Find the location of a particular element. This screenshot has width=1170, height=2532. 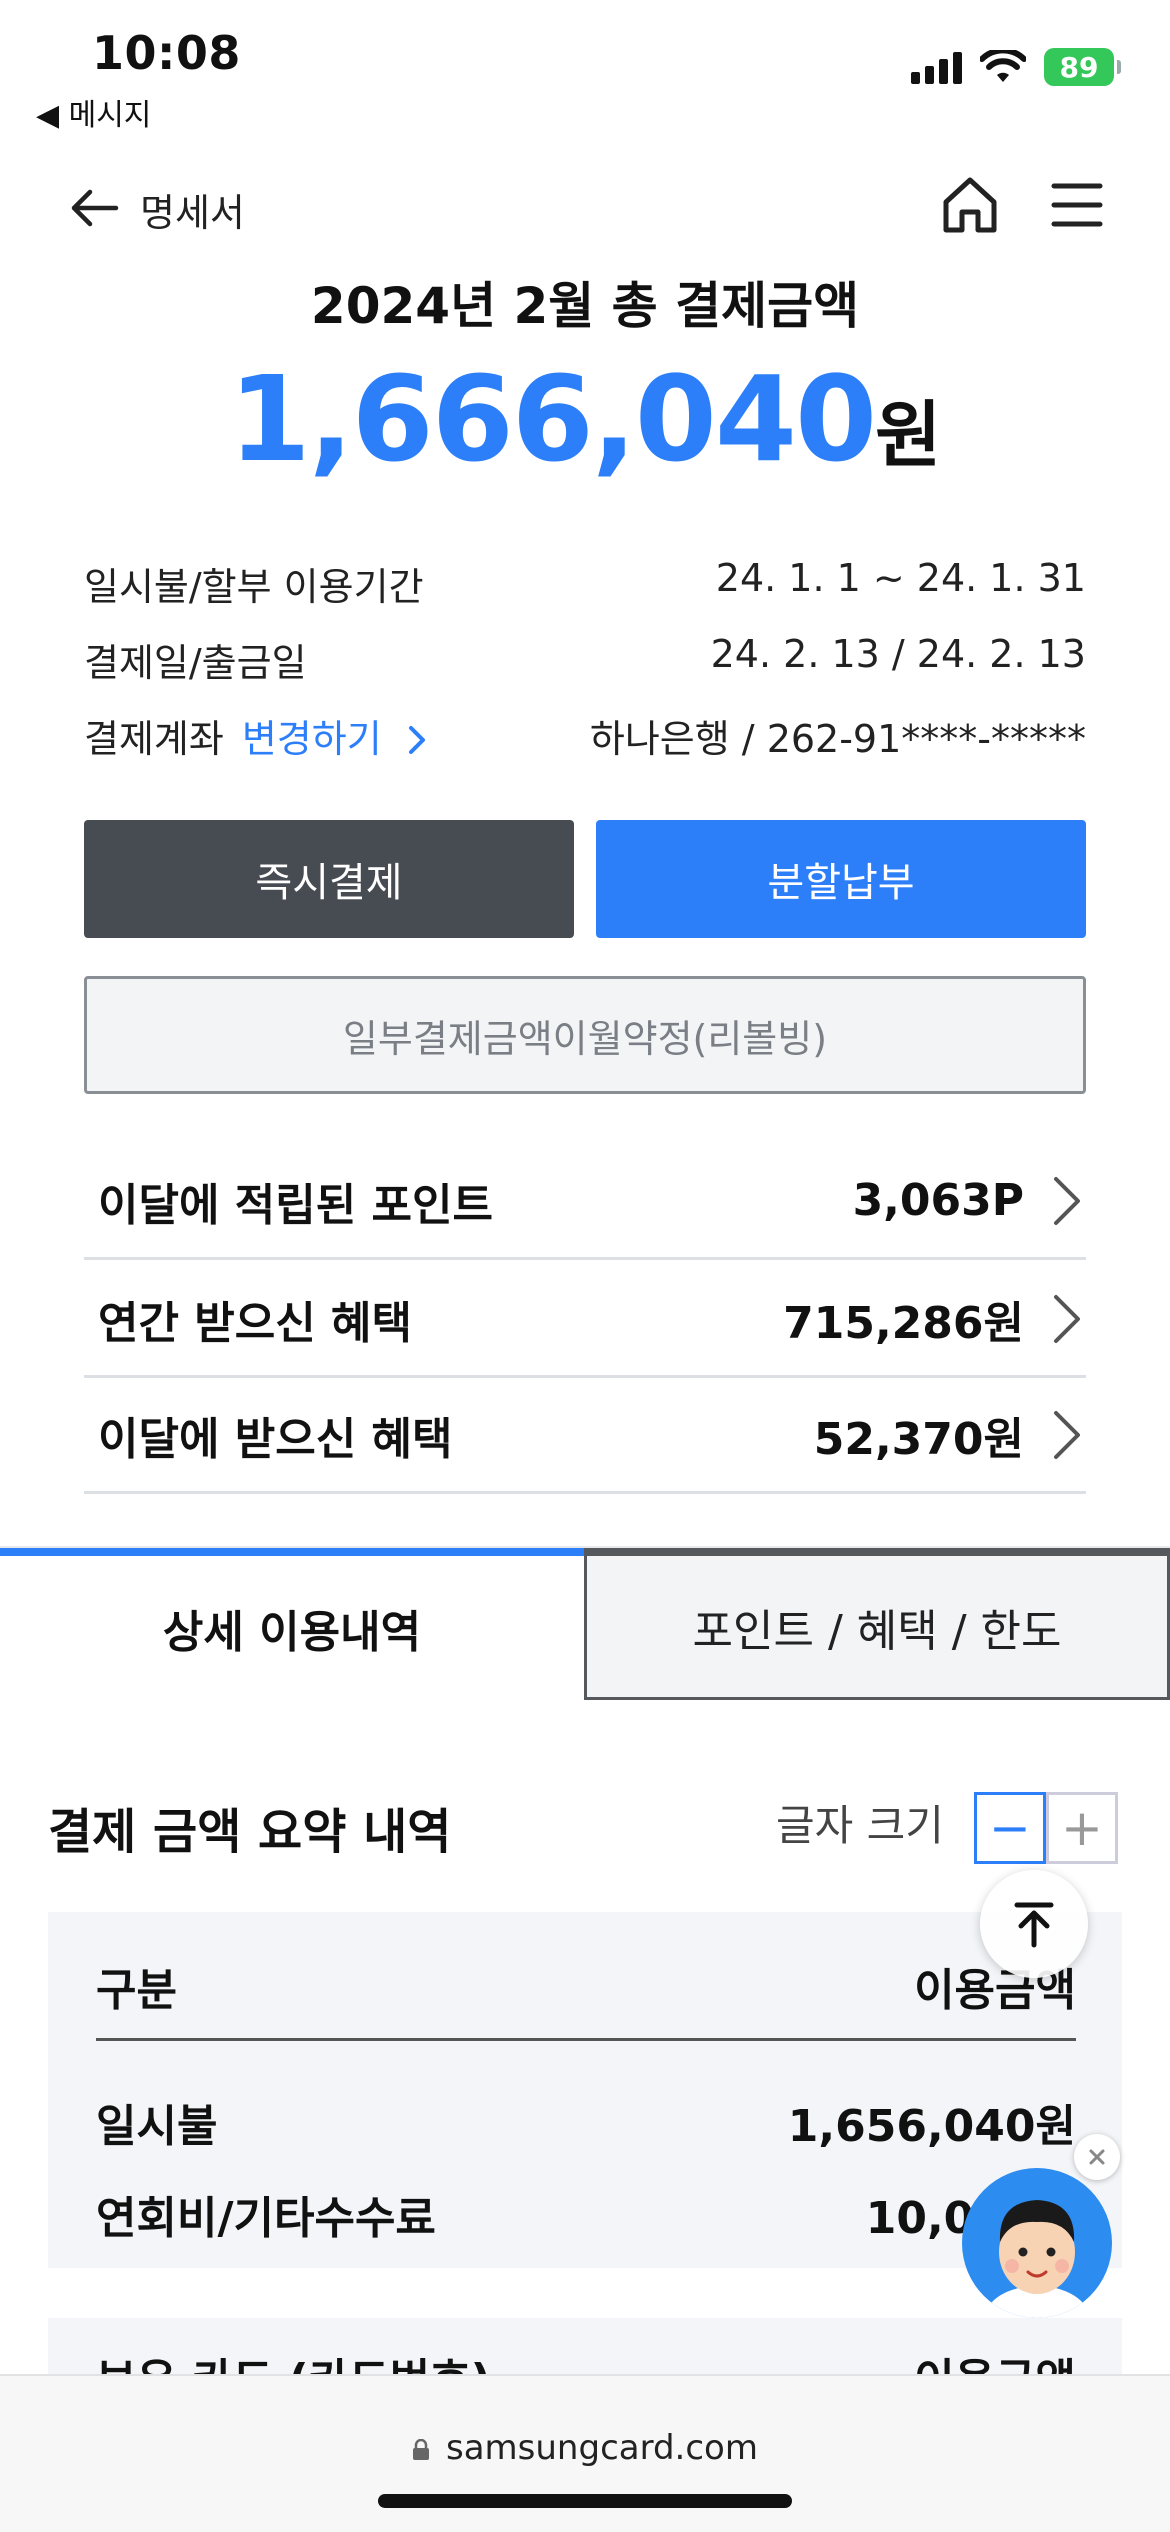

payment-summary-table: 구분 이용금액 일시불 1,656,040원 연회비/기타수수료 10,000원 is located at coordinates (585, 2090).